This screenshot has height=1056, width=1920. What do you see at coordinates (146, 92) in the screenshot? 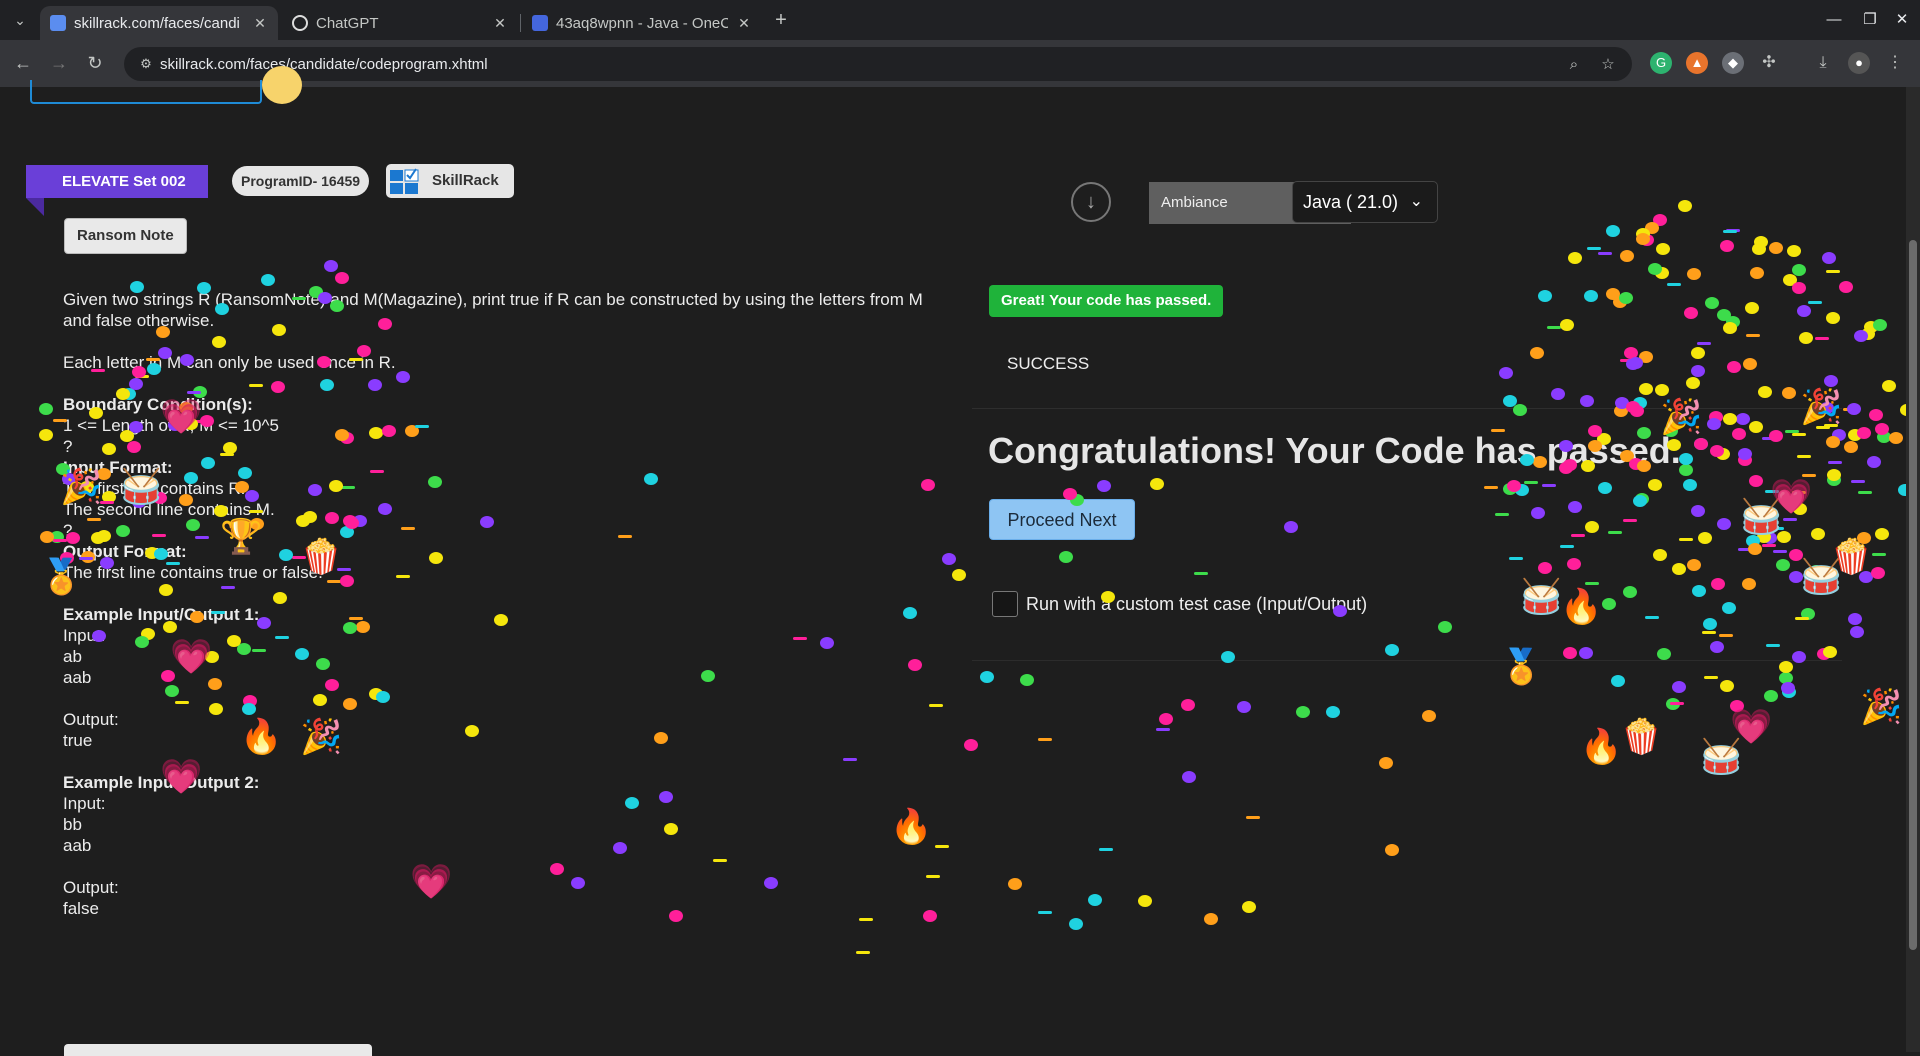
I see `top-field-partial` at bounding box center [146, 92].